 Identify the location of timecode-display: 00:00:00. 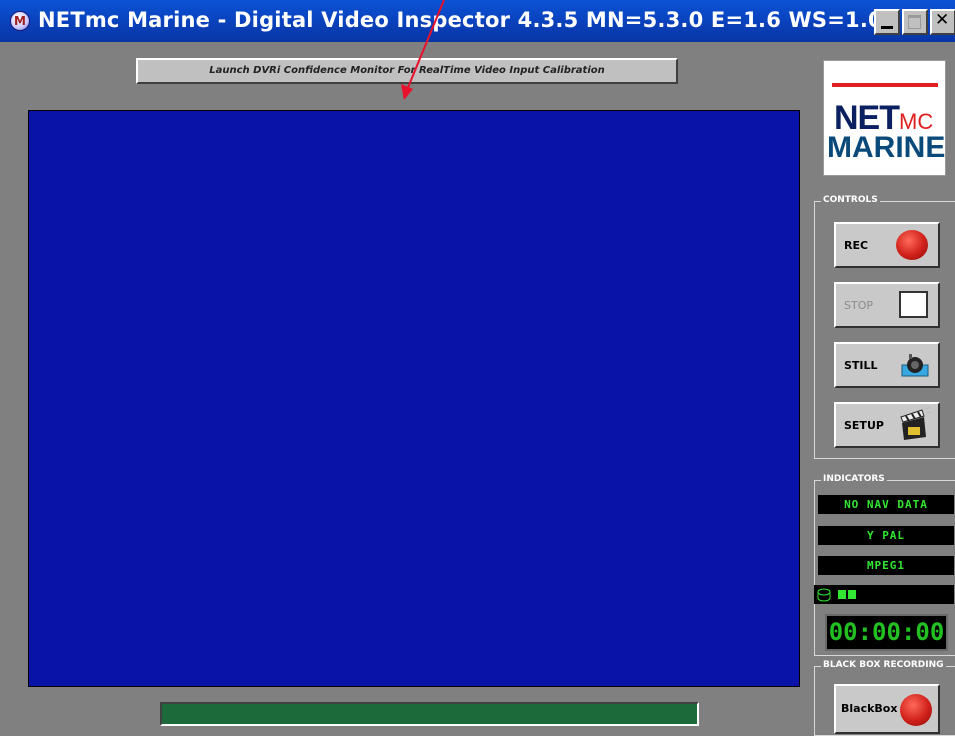
(886, 632).